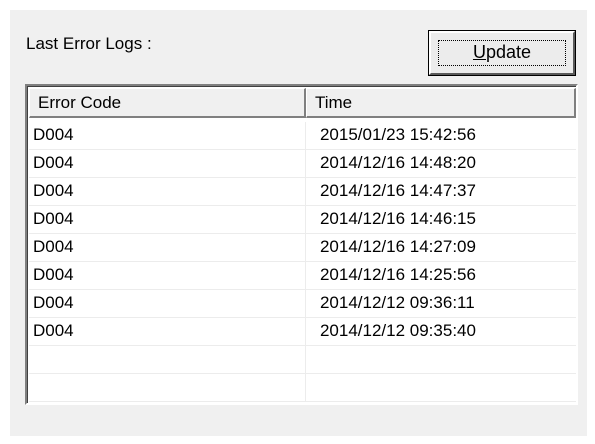  What do you see at coordinates (479, 52) in the screenshot?
I see `update-mnemonic: U` at bounding box center [479, 52].